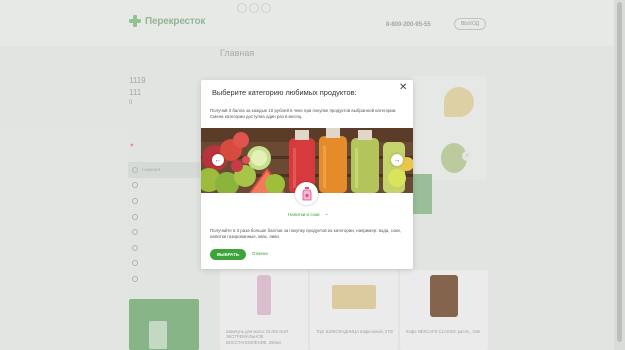 Image resolution: width=625 pixels, height=350 pixels. I want to click on chevron-down-icon: ⌄, so click(326, 214).